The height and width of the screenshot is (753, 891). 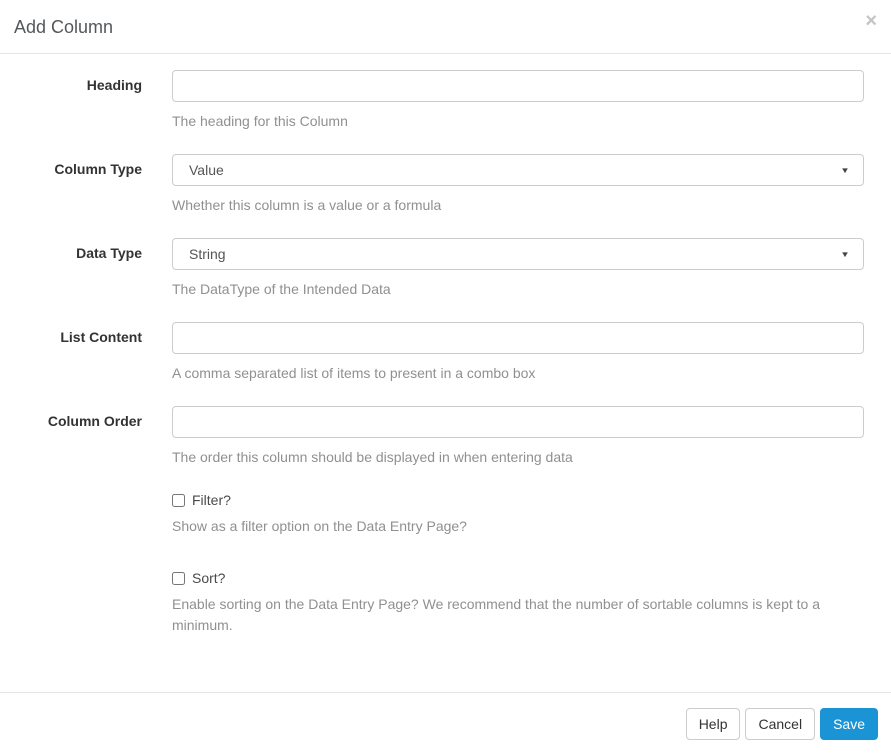 What do you see at coordinates (849, 724) in the screenshot?
I see `save-button: Save` at bounding box center [849, 724].